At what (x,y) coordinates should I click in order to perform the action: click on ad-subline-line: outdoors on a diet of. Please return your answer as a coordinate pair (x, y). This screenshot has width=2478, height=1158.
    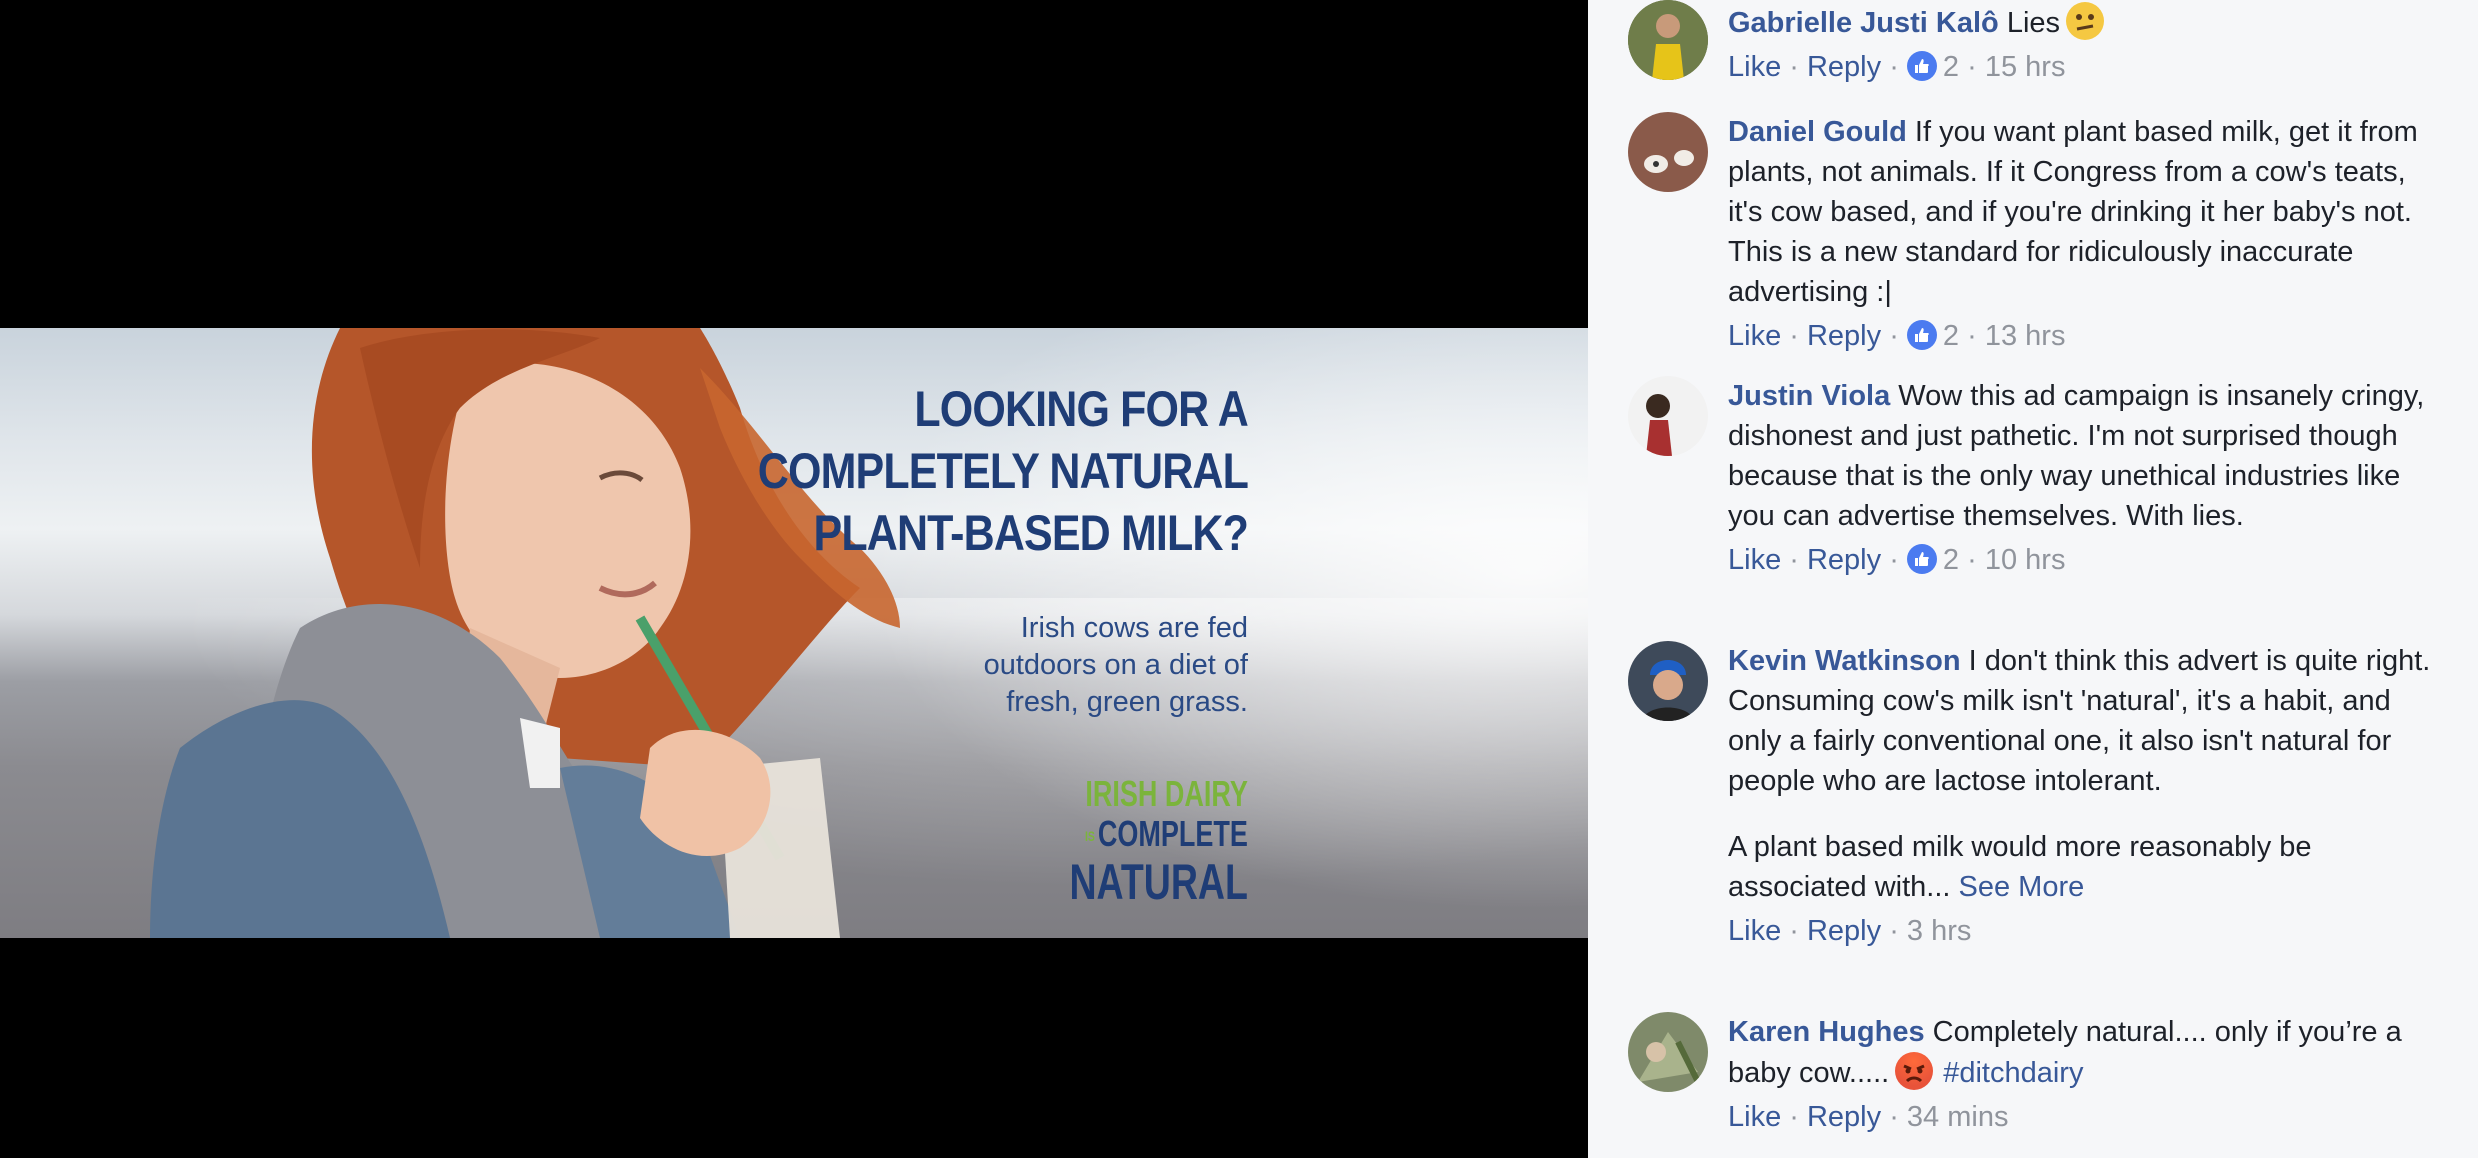
    Looking at the image, I should click on (1115, 665).